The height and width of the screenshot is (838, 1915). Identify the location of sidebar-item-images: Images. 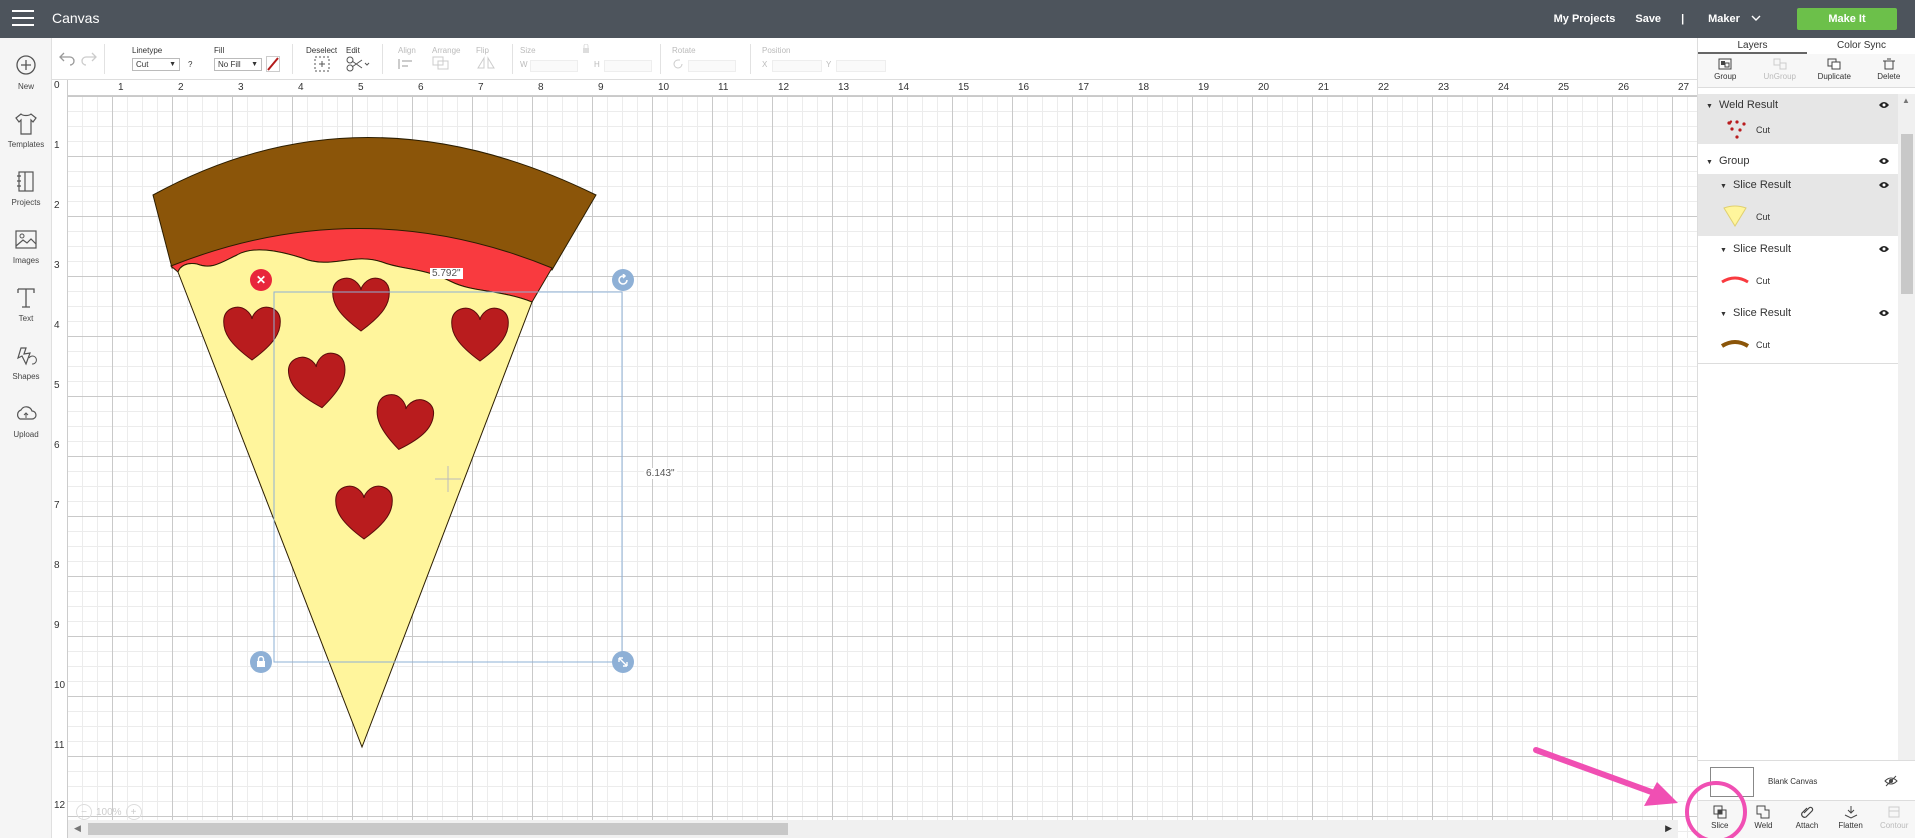
(26, 253).